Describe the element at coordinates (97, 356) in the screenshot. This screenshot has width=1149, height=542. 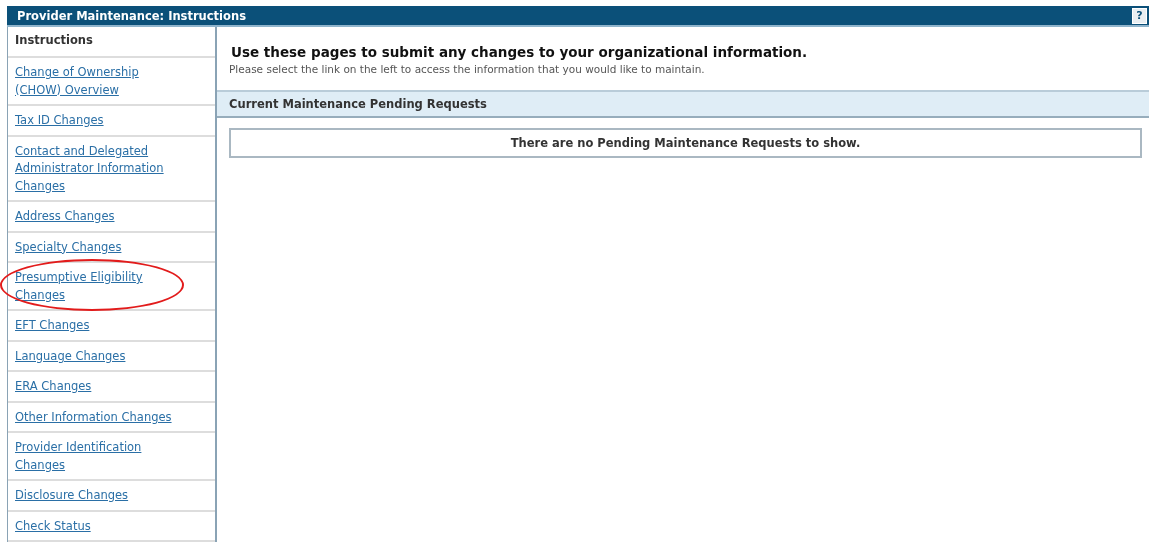
I see `sidebar-link: Language Changes` at that location.